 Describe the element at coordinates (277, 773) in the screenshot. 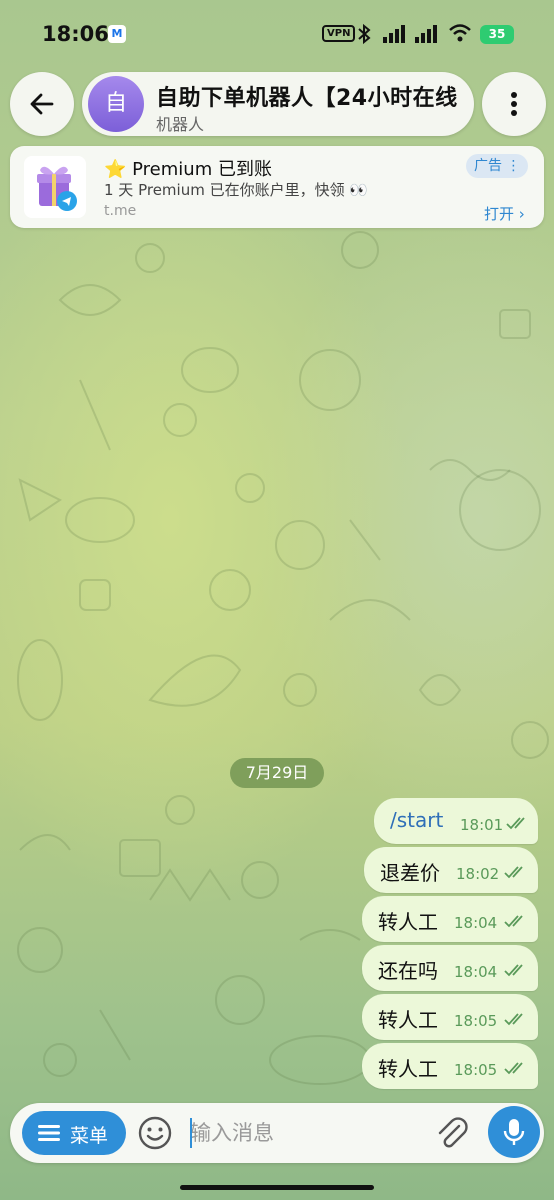

I see `date-chip: 7月29日` at that location.